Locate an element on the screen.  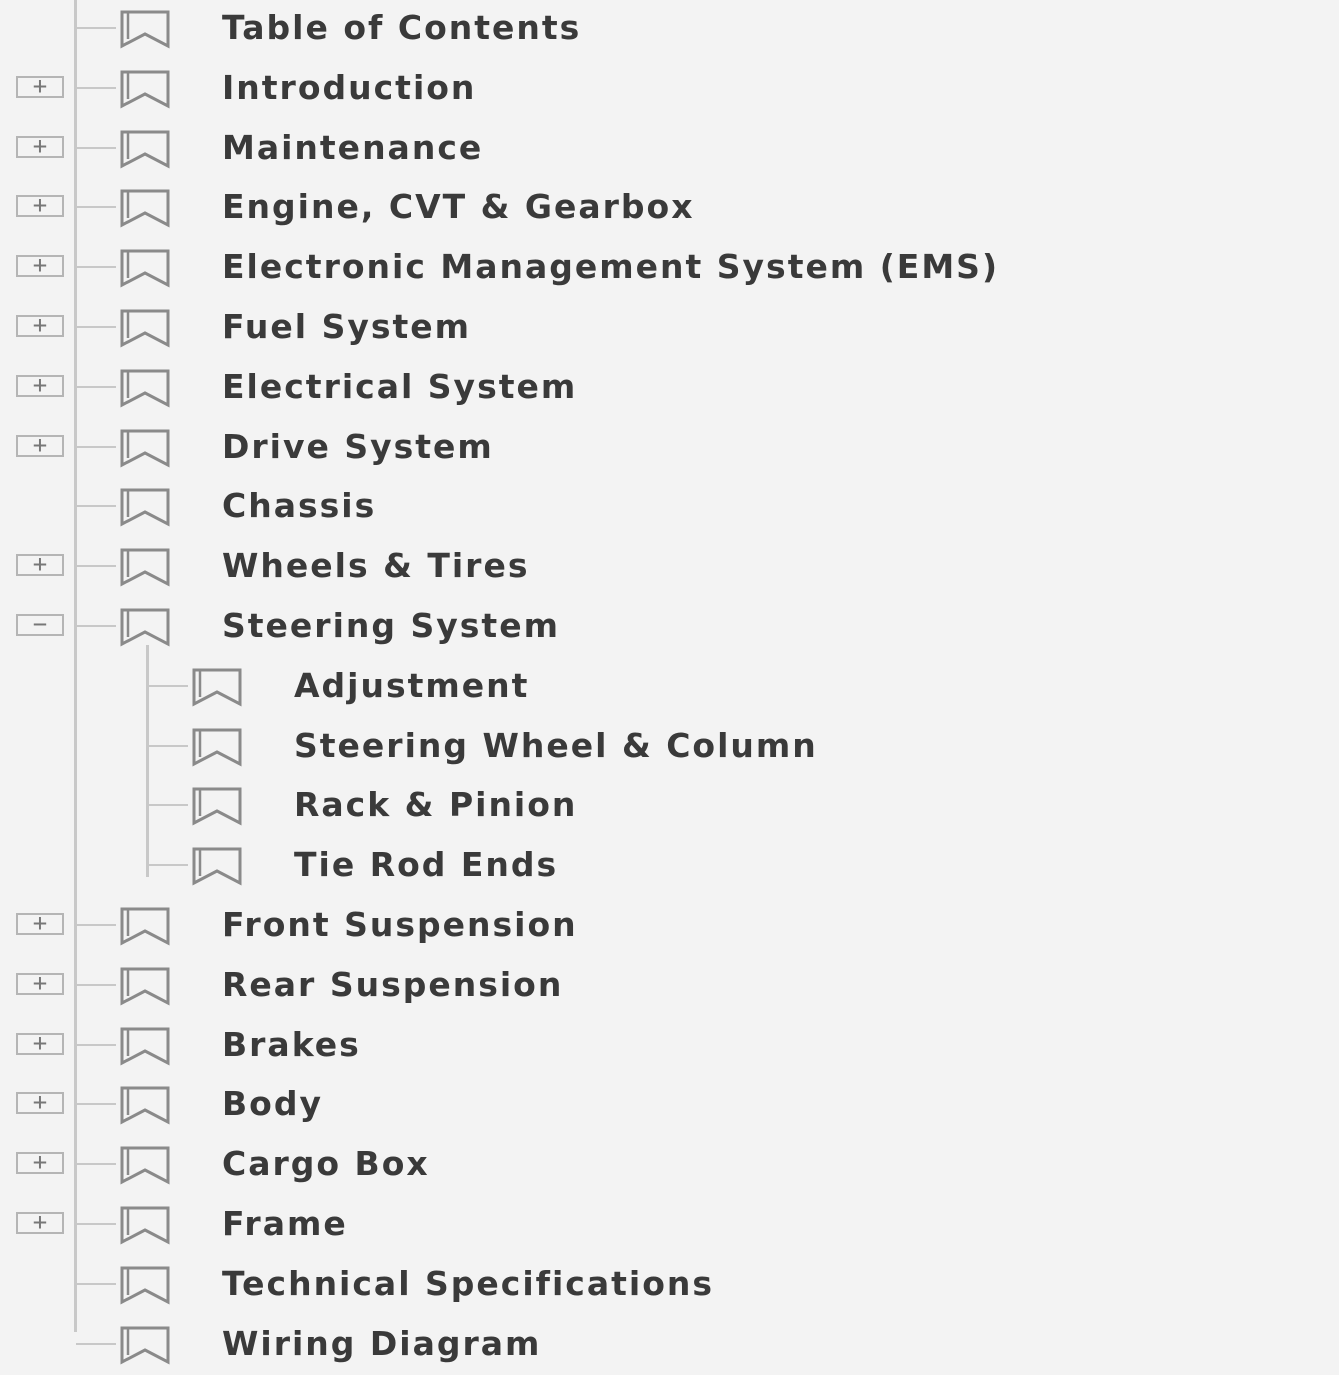
expand-toggle: − is located at coordinates (40, 624).